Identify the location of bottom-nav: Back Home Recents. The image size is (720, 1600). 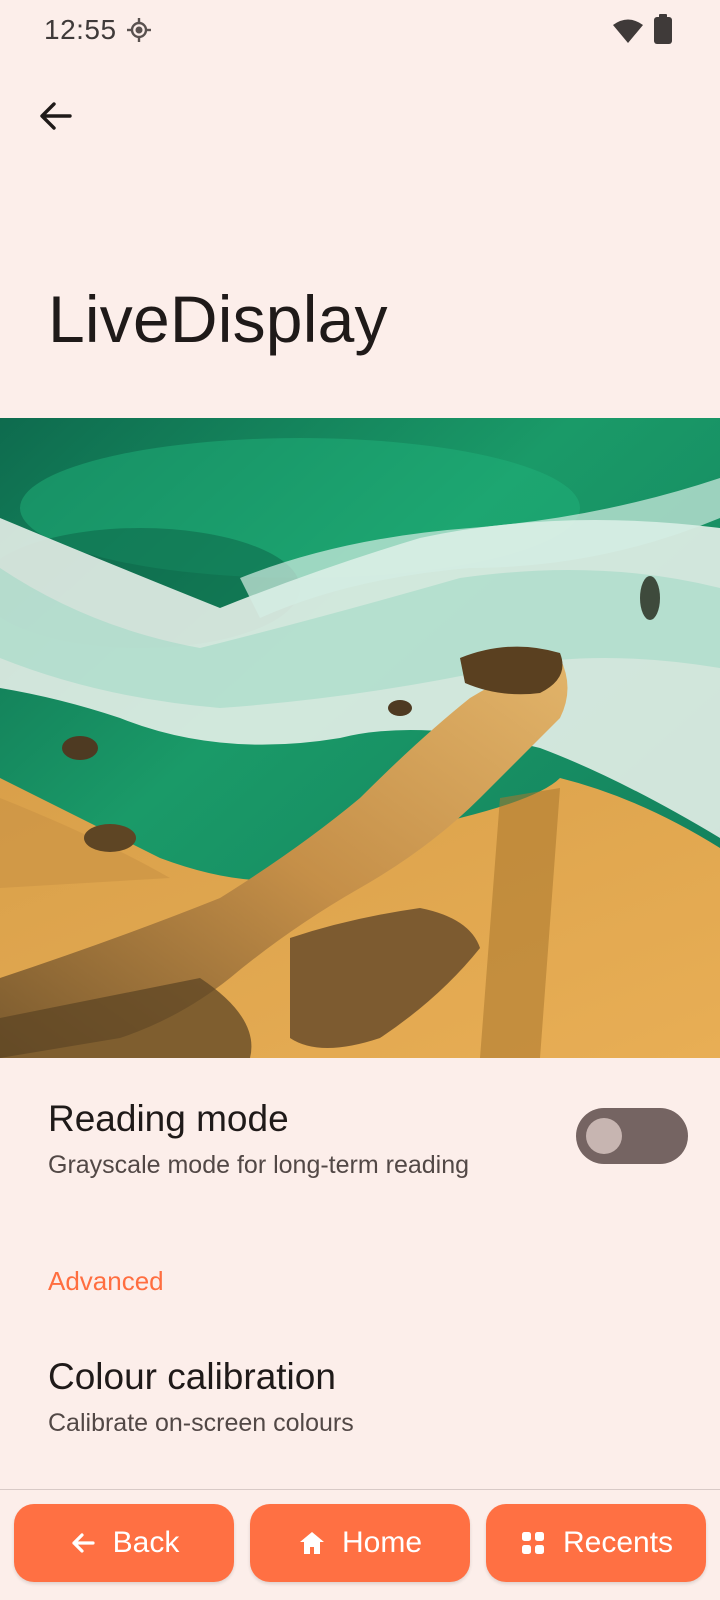
(360, 1545).